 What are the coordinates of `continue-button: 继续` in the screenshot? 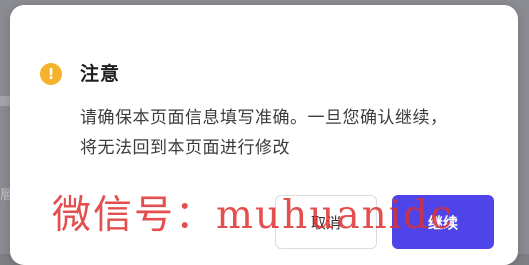 It's located at (443, 222).